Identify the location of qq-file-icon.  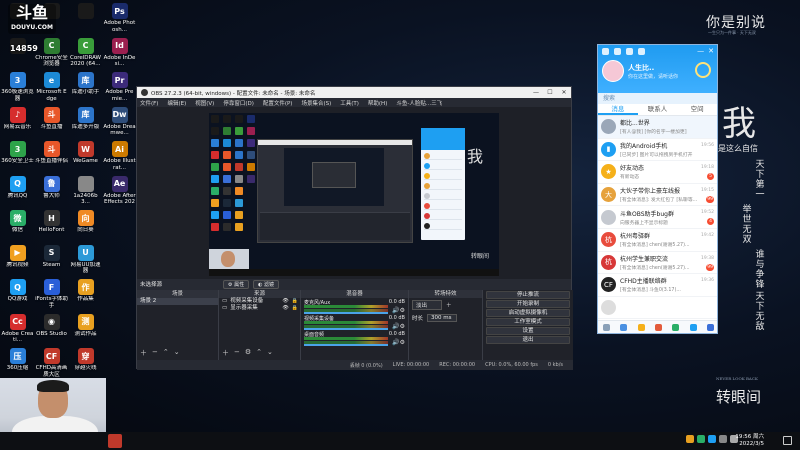
(624, 327).